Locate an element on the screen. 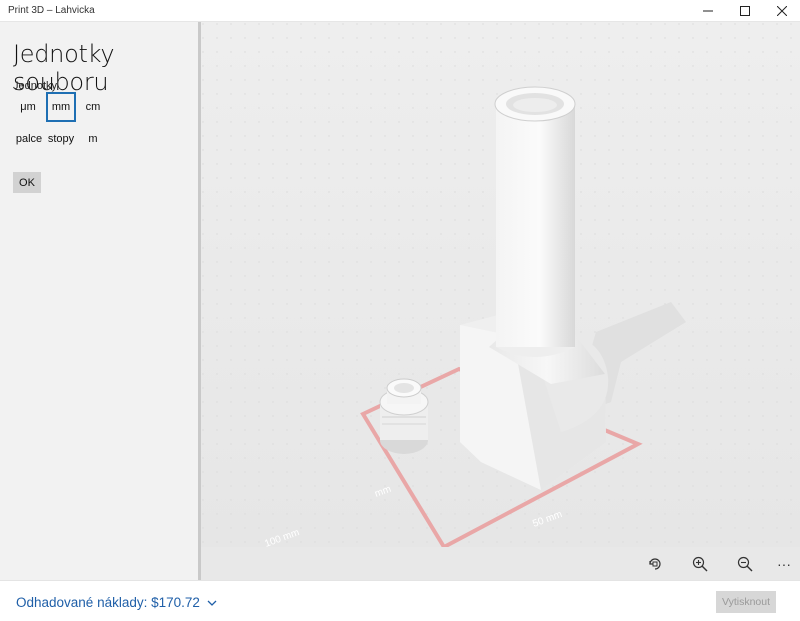 The width and height of the screenshot is (800, 621). unit-option-micrometer: μm is located at coordinates (28, 107).